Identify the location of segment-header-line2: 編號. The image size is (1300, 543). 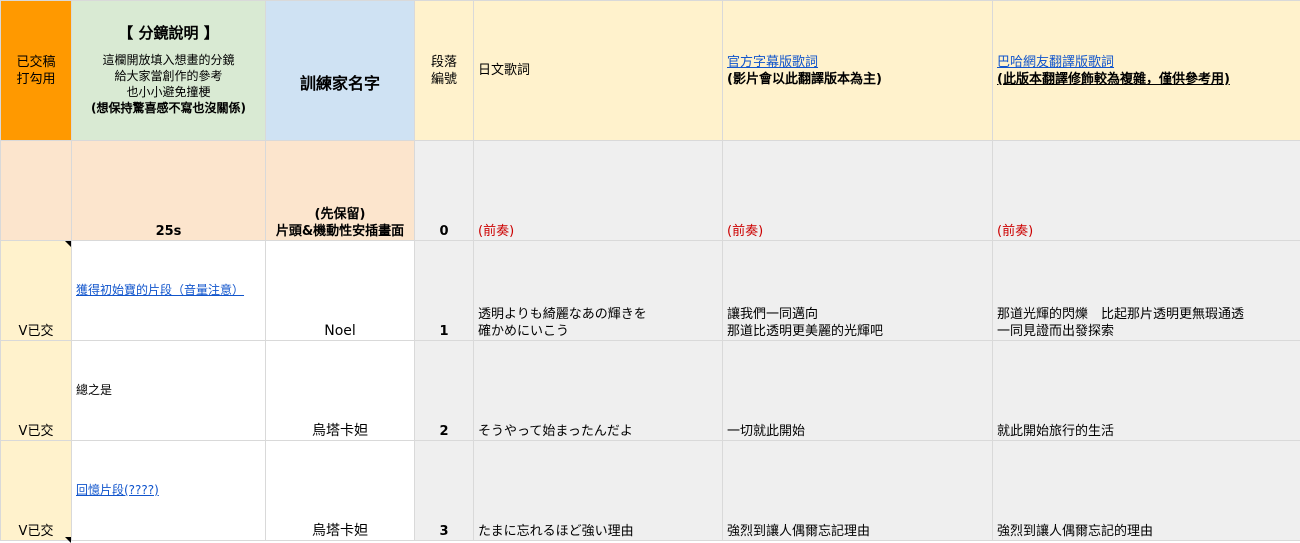
(444, 79).